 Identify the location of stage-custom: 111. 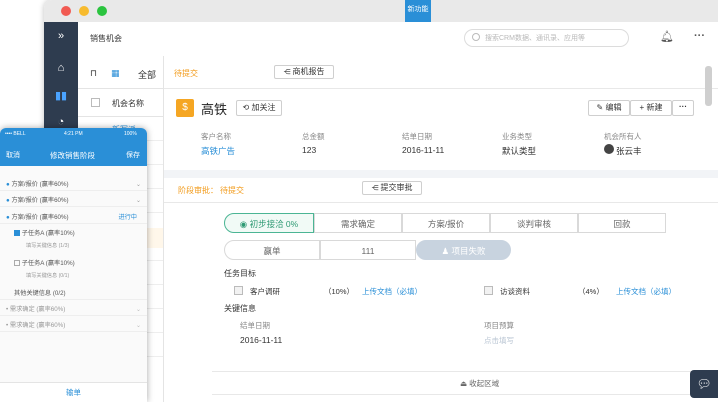
(368, 250).